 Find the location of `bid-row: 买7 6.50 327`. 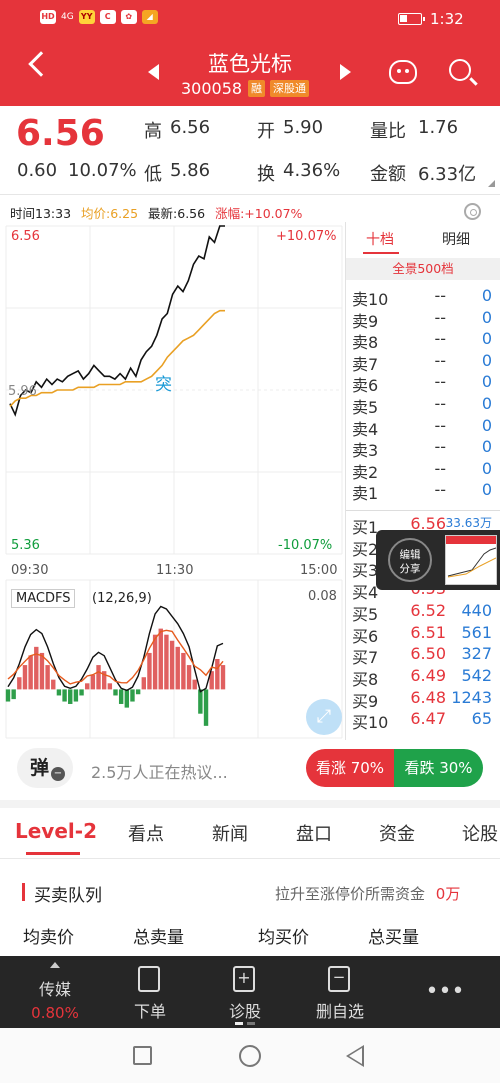

bid-row: 买7 6.50 327 is located at coordinates (422, 655).